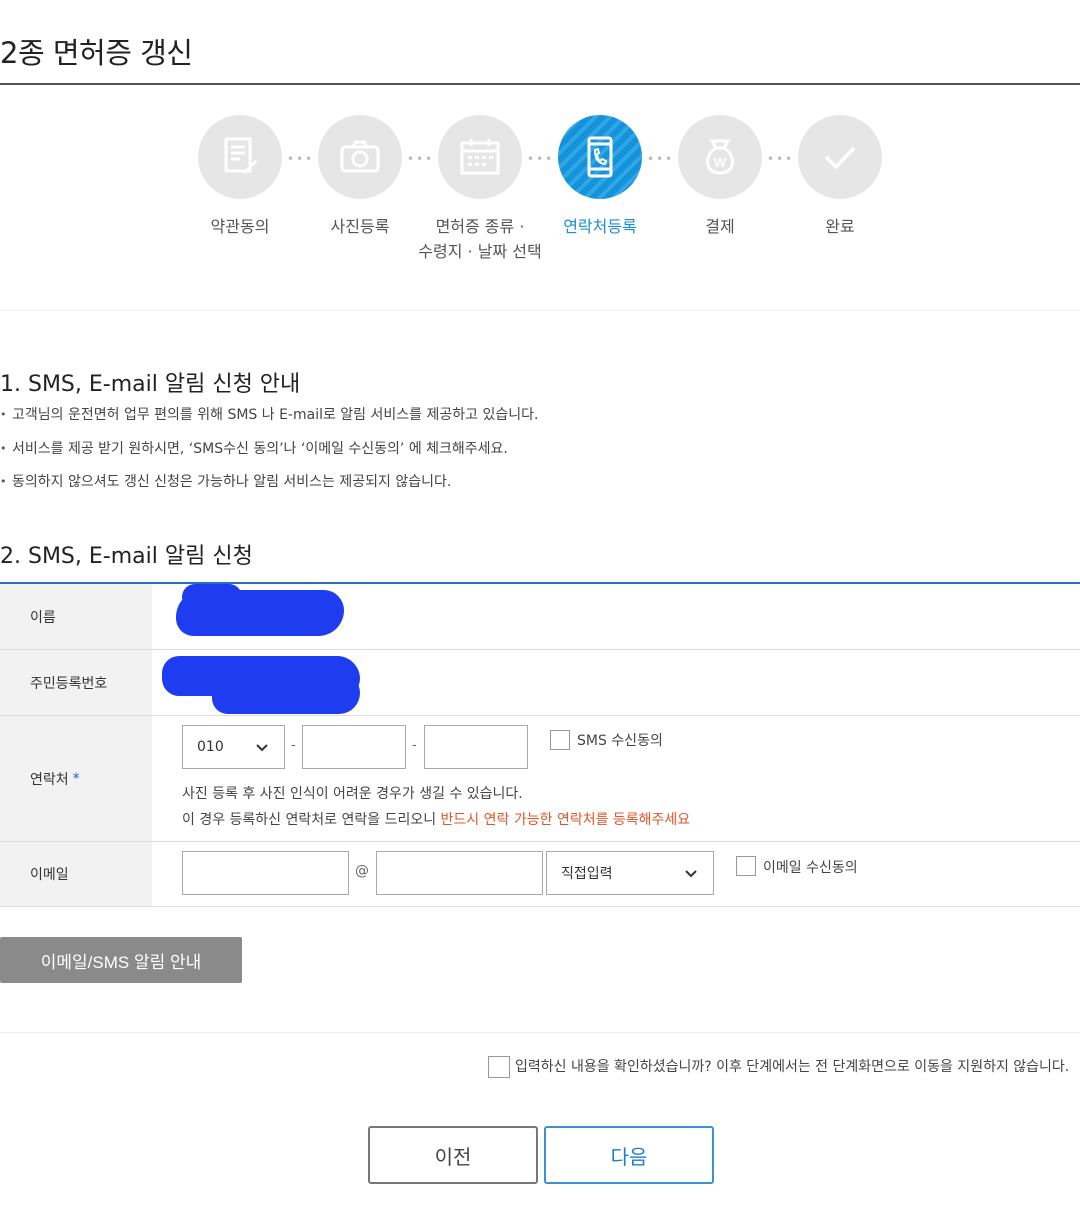 The image size is (1080, 1206). I want to click on email-consent-label: 이메일 수신동의, so click(810, 868).